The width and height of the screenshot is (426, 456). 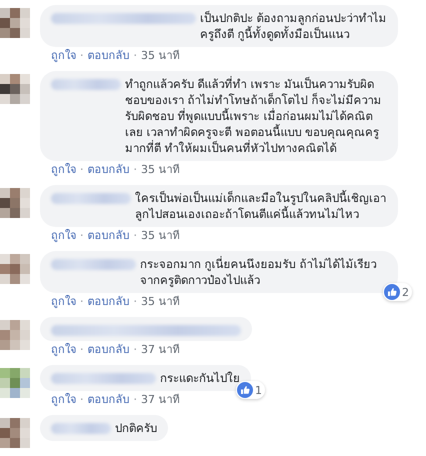 I want to click on comment-text: เป็นปกติปะ ต้องถามลูกก่อนปะว่าทำไมครูถึงตี กูนี้ทั้งดูดทั้งมือเป็นแนว, so click(x=293, y=26).